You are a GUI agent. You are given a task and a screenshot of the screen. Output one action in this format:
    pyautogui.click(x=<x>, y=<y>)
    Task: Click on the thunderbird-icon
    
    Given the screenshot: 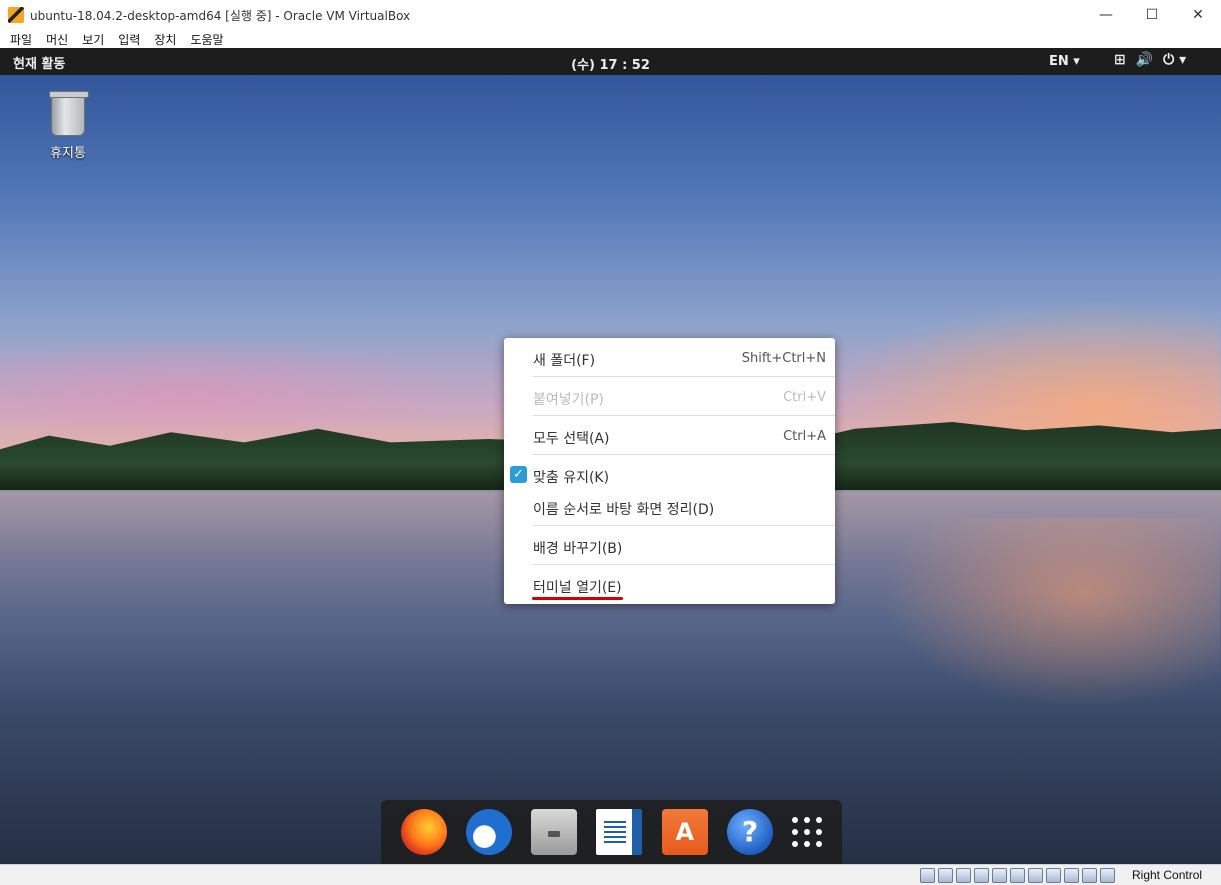 What is the action you would take?
    pyautogui.click(x=488, y=832)
    